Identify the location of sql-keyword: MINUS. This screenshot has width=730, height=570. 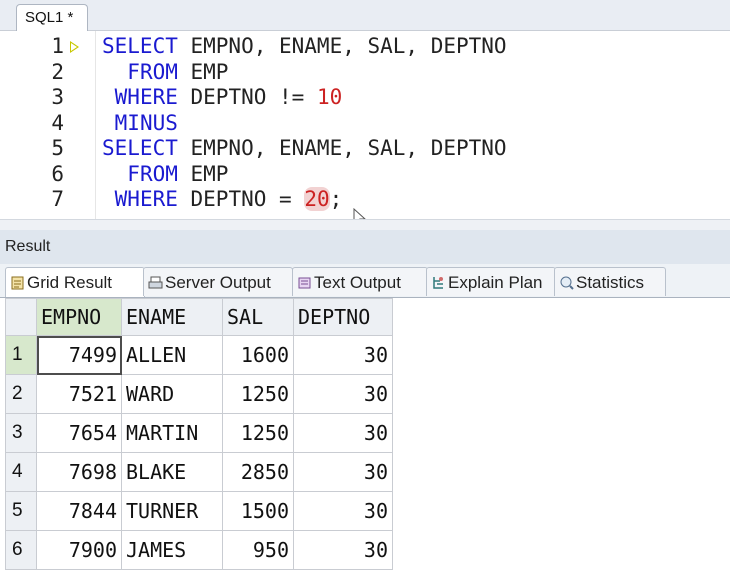
(146, 122).